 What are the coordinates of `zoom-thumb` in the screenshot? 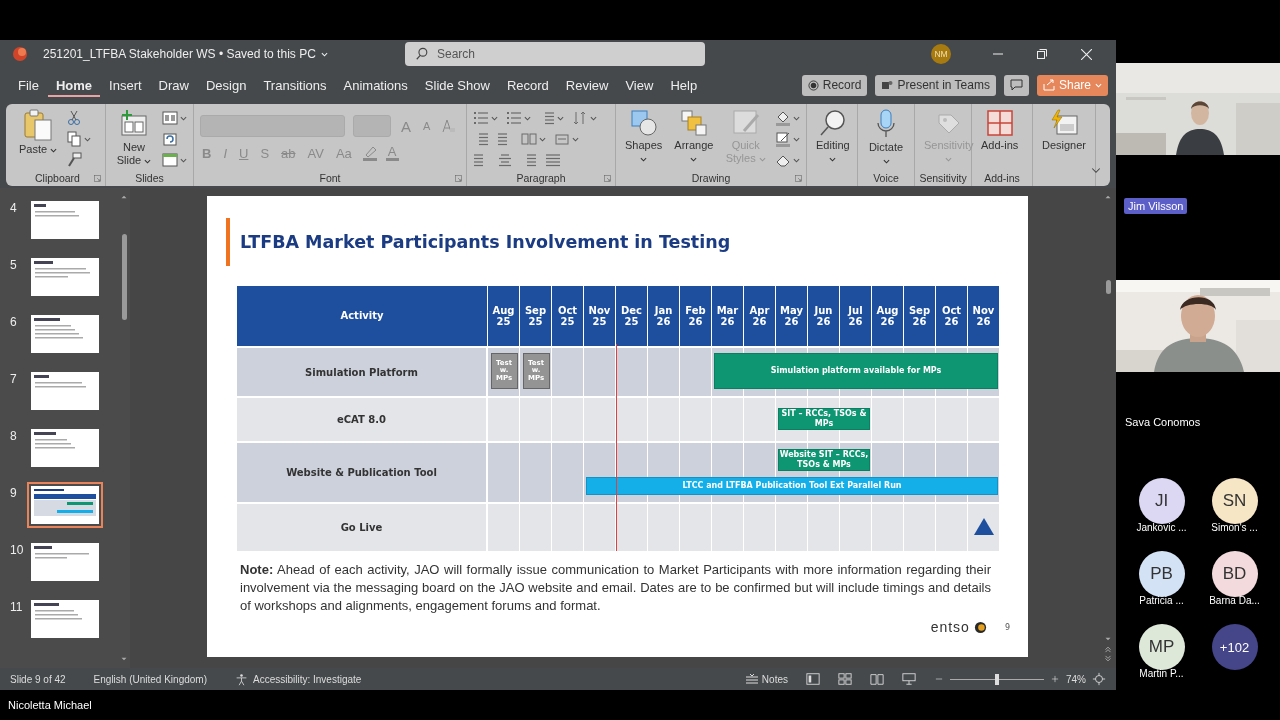 It's located at (997, 679).